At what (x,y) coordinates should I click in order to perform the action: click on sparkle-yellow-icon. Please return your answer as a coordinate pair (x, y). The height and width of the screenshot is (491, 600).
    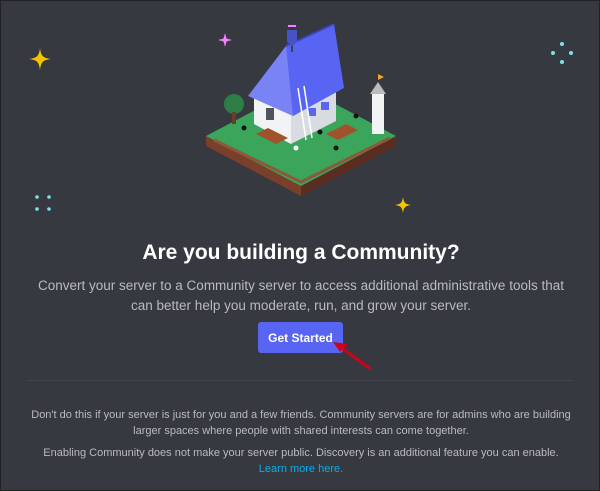
    Looking at the image, I should click on (40, 59).